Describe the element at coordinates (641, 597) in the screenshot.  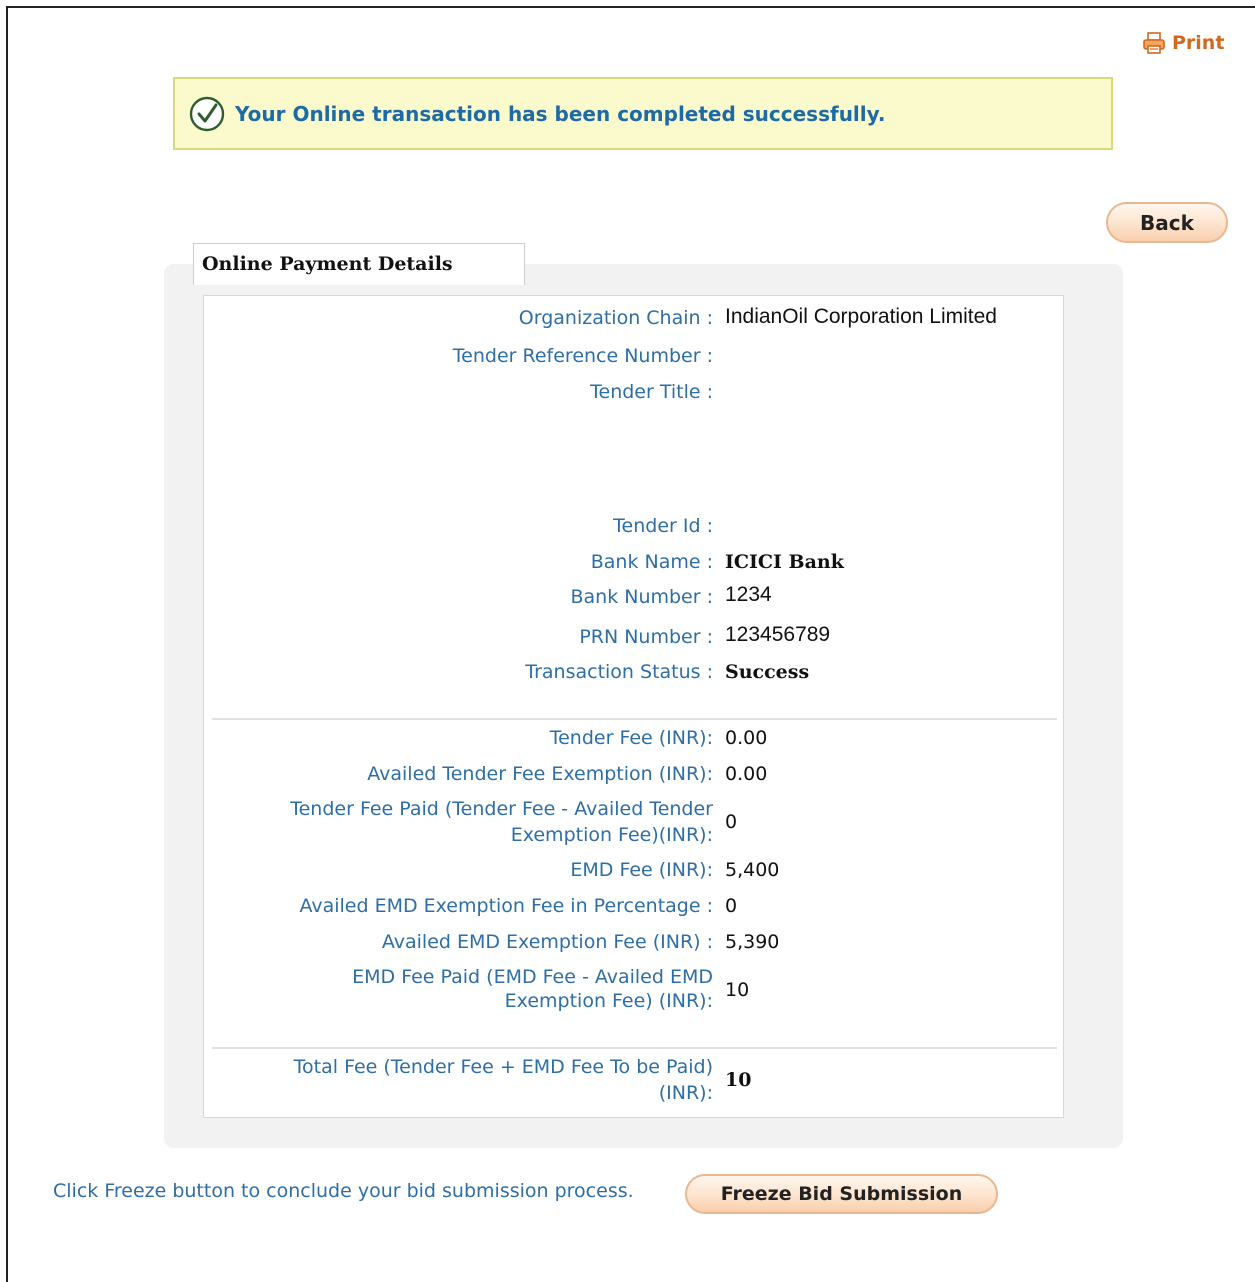
I see `bank-number-label: Bank Number :` at that location.